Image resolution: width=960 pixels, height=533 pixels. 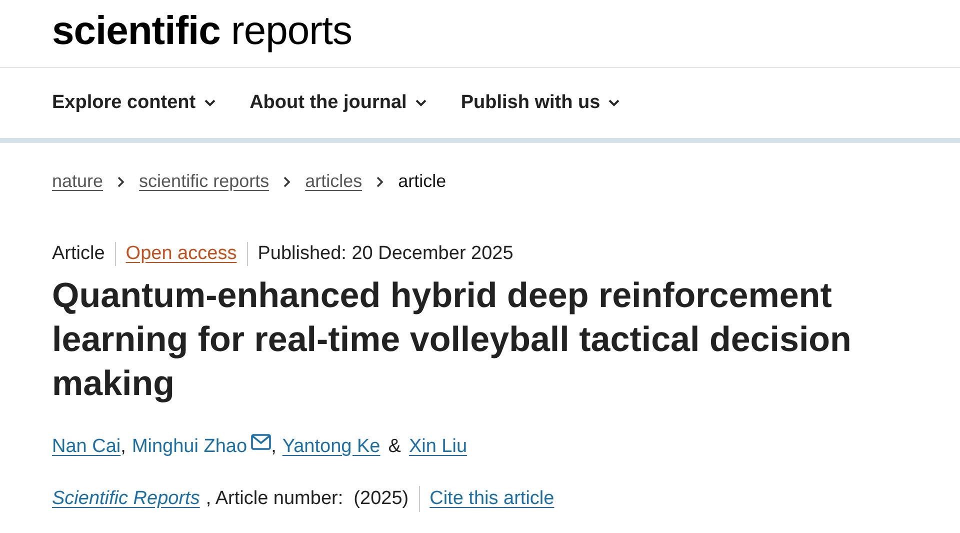 I want to click on breadcrumb-link: nature, so click(x=78, y=181).